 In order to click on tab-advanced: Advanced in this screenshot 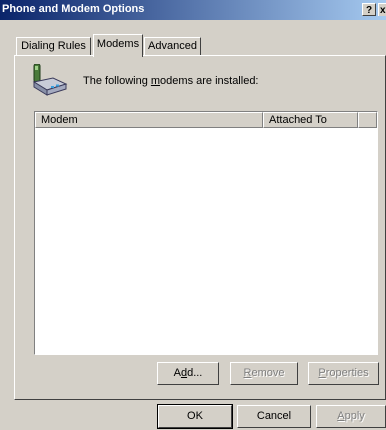, I will do `click(172, 46)`.